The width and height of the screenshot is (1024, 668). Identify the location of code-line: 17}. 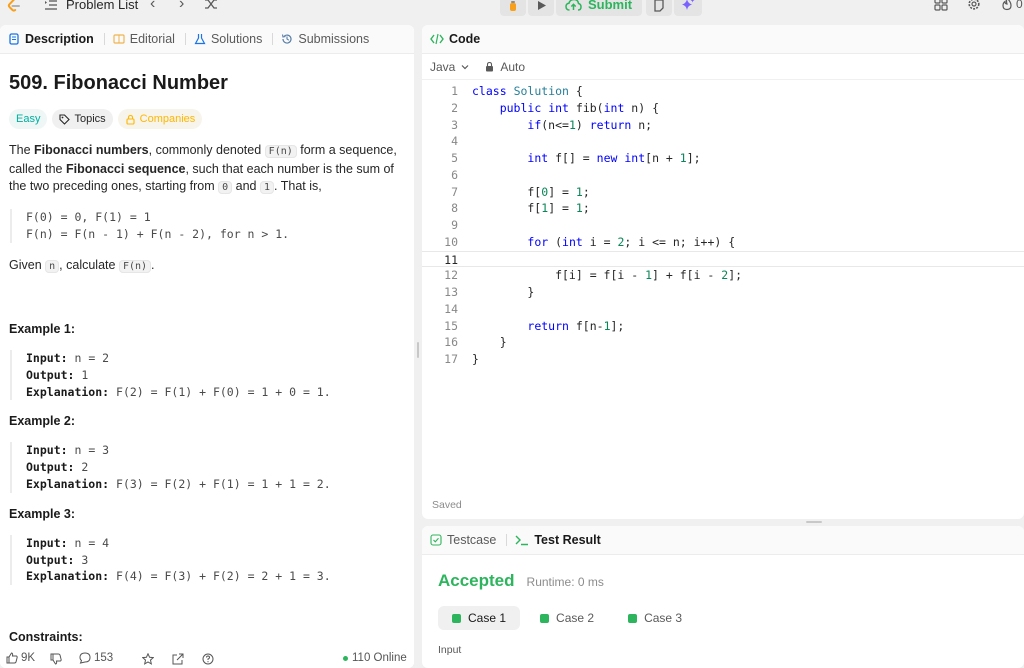
(723, 359).